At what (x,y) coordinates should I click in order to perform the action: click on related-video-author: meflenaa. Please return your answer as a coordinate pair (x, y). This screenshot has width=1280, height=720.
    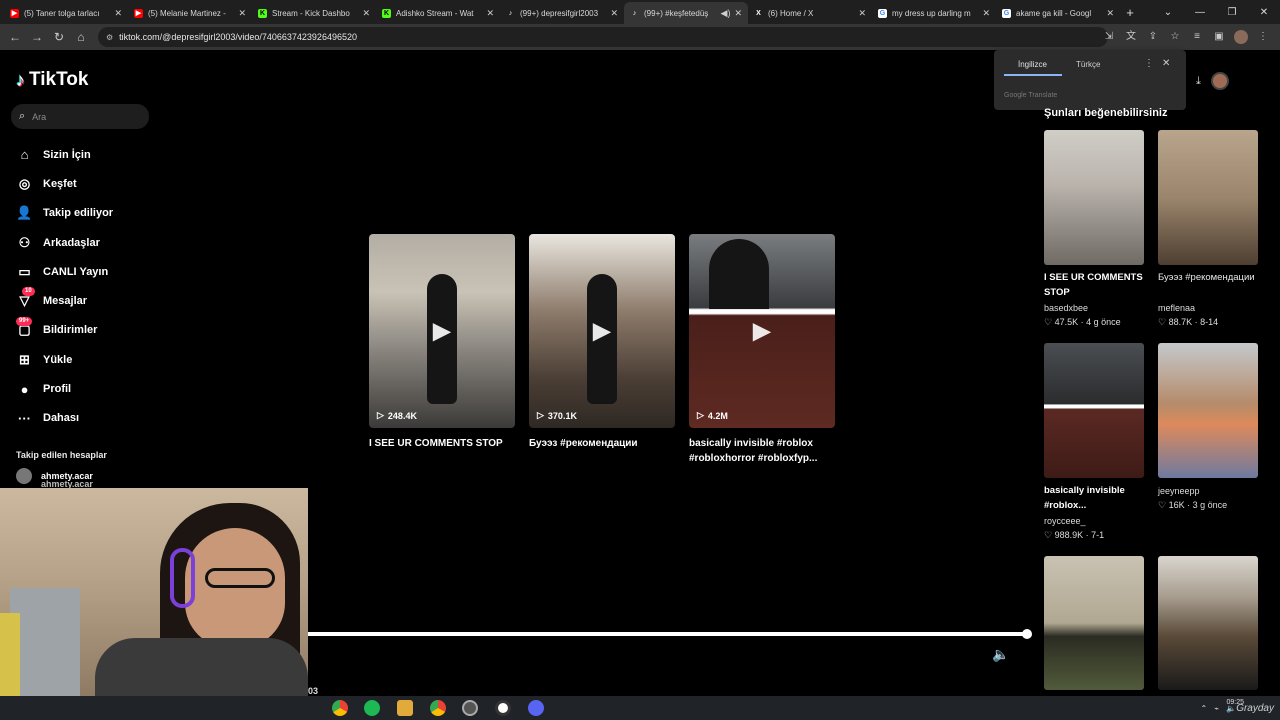
    Looking at the image, I should click on (1176, 308).